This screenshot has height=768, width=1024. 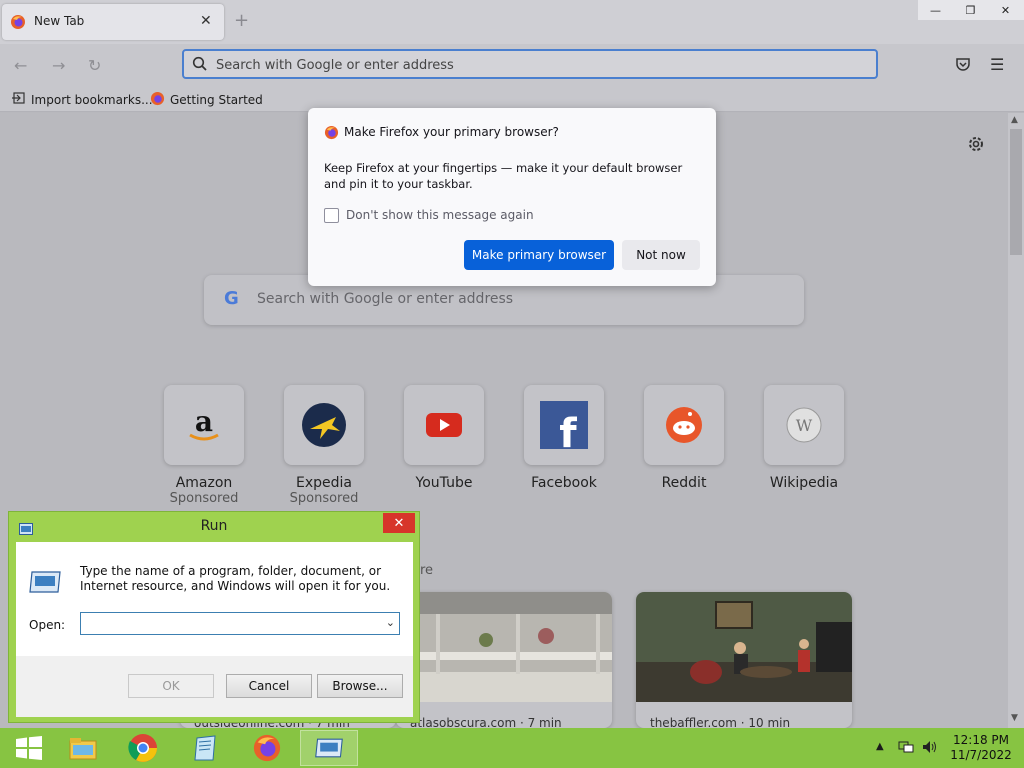 I want to click on run-taskbar-button, so click(x=329, y=748).